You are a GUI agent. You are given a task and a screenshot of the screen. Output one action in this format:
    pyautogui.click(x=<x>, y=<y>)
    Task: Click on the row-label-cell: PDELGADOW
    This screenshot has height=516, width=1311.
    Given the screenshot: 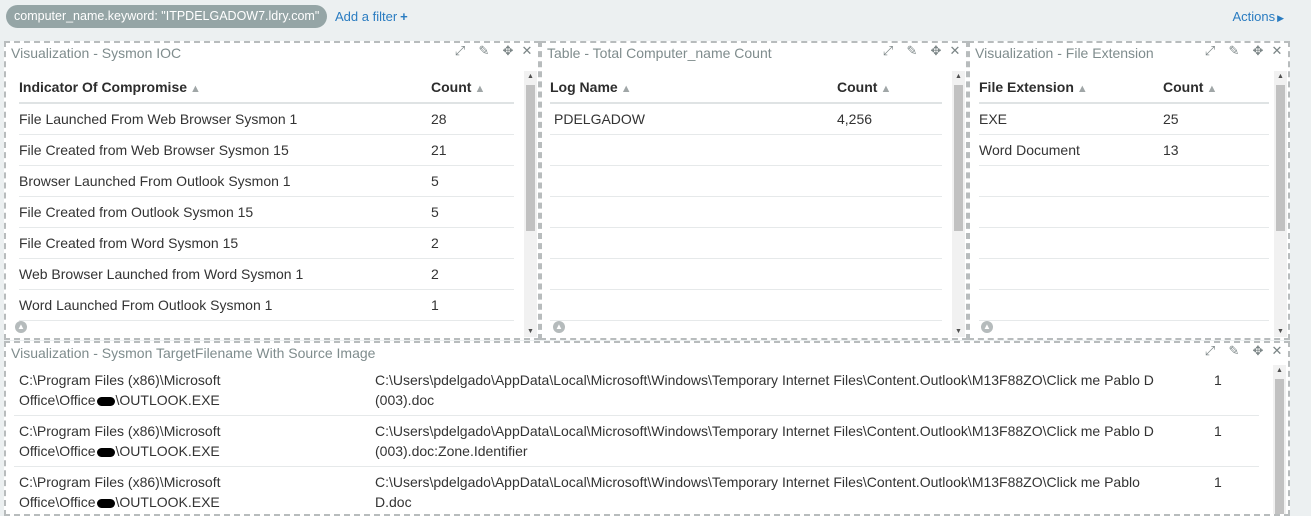 What is the action you would take?
    pyautogui.click(x=693, y=119)
    